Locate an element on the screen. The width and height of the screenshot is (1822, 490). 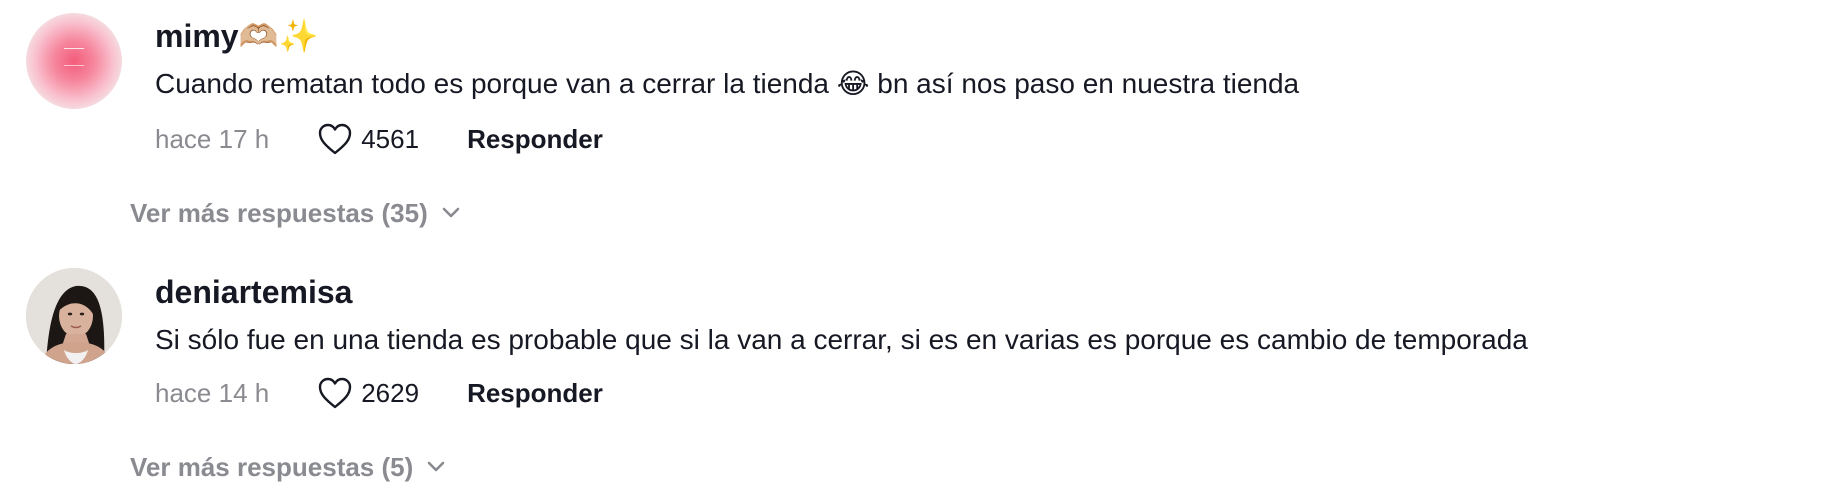
view-more-replies-button: Ver más respuestas (35) is located at coordinates (295, 213).